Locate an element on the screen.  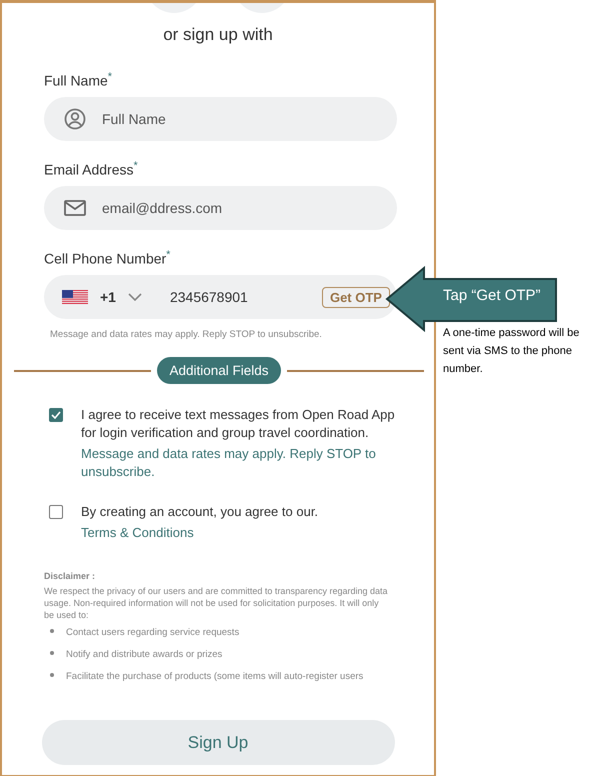
field-label: Cell Phone Number$^{*}$ is located at coordinates (108, 258).